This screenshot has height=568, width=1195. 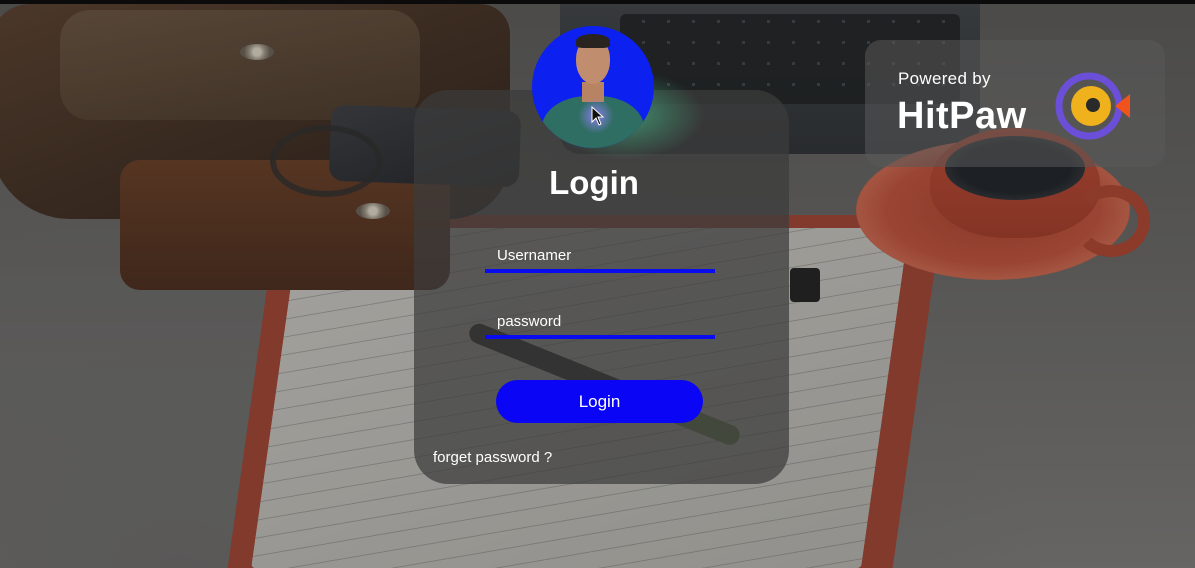 I want to click on hitpaw-logo-icon, so click(x=1092, y=106).